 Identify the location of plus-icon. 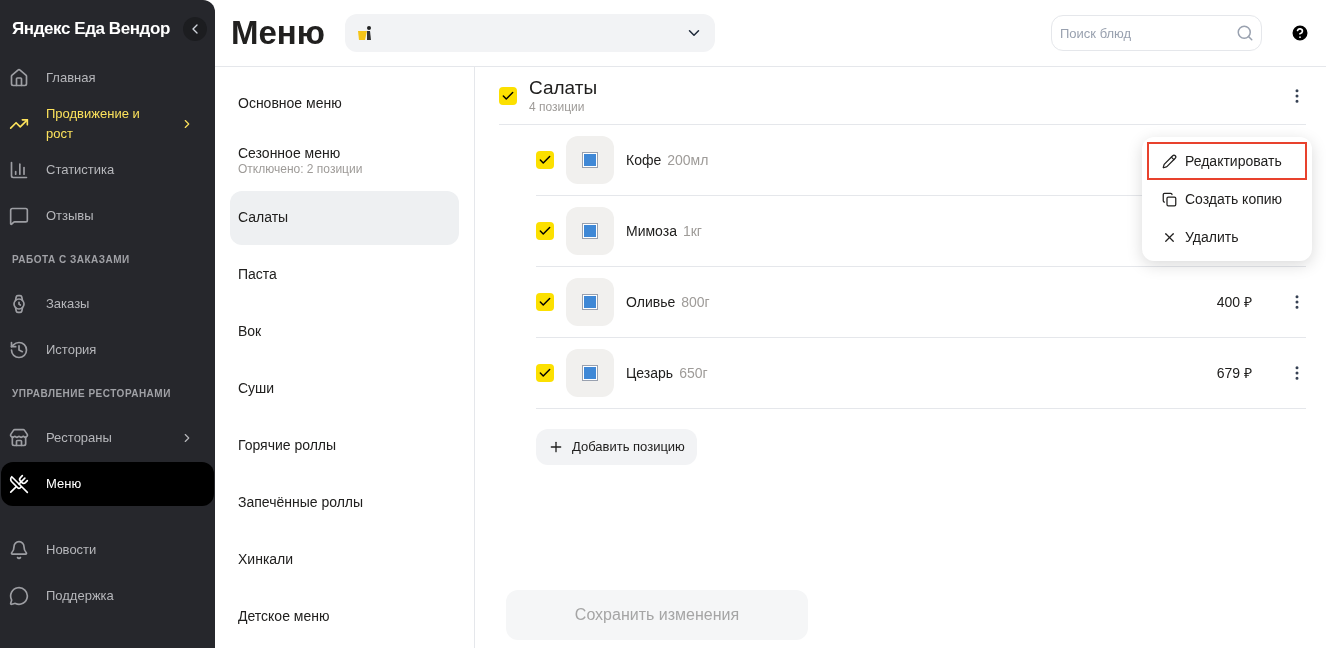
(556, 447).